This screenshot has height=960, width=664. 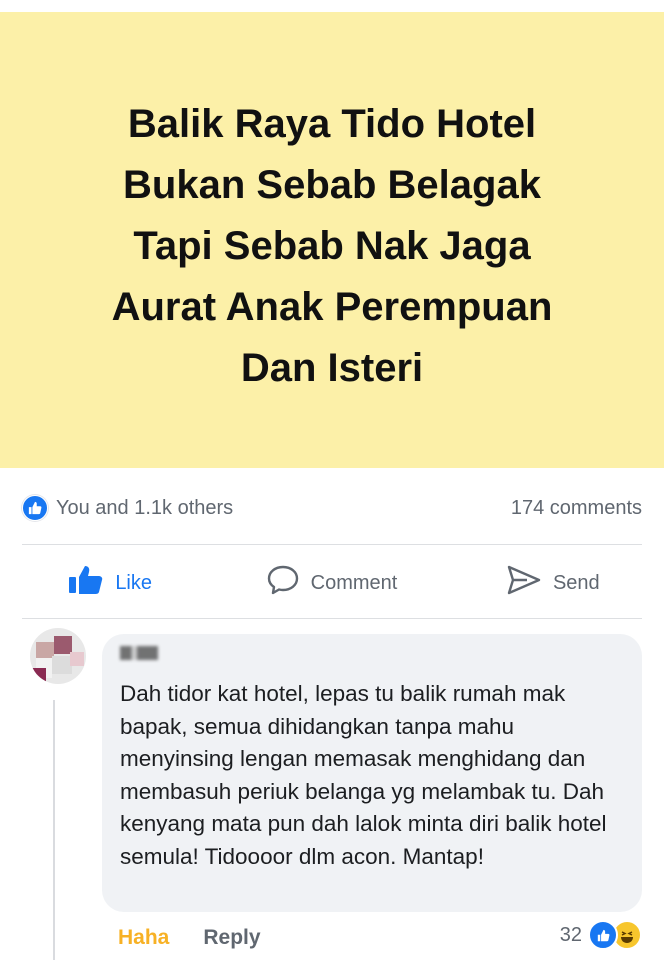 What do you see at coordinates (283, 583) in the screenshot?
I see `comment-icon` at bounding box center [283, 583].